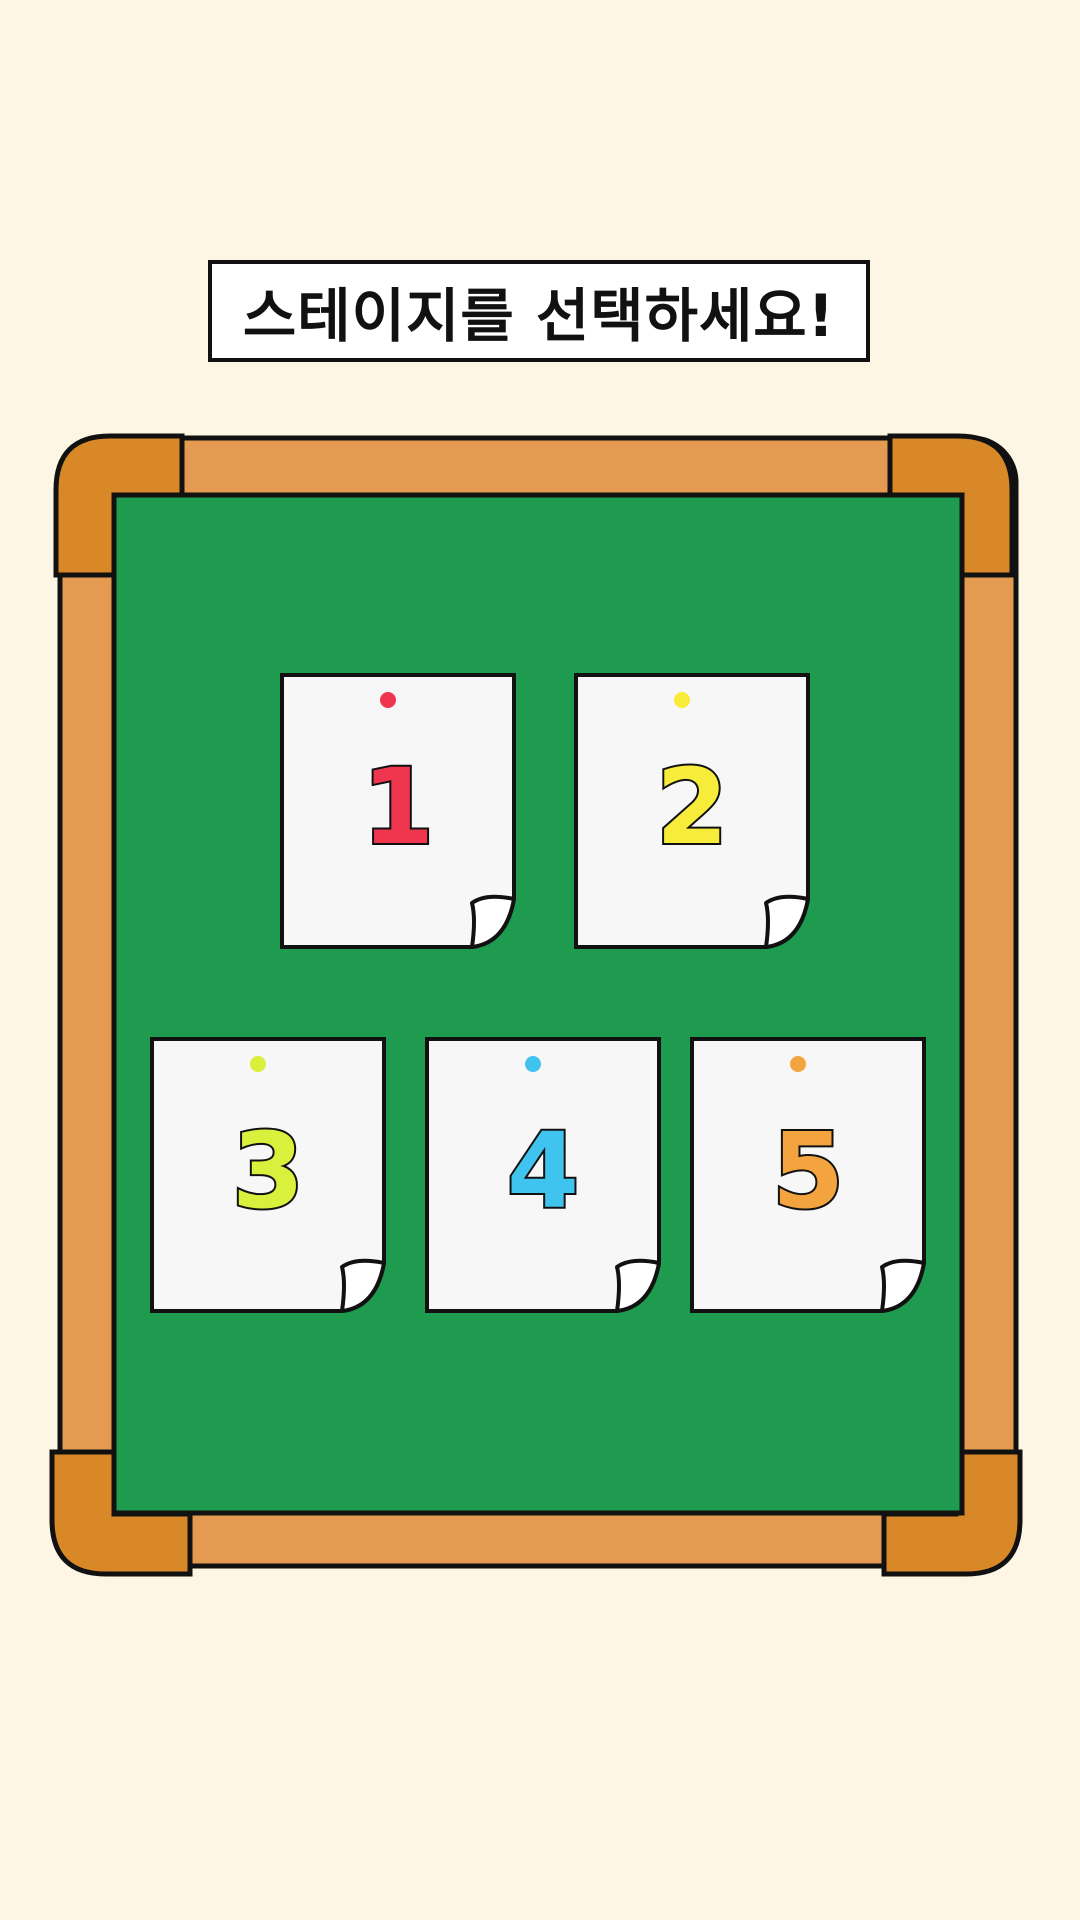  What do you see at coordinates (808, 1171) in the screenshot?
I see `stage-number: 5` at bounding box center [808, 1171].